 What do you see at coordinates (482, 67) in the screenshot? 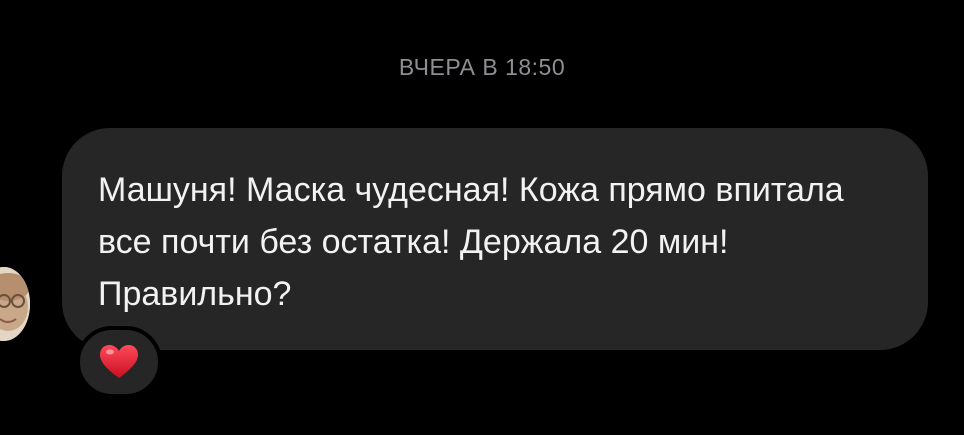
I see `message-timestamp: ВЧЕРА В 18:50` at bounding box center [482, 67].